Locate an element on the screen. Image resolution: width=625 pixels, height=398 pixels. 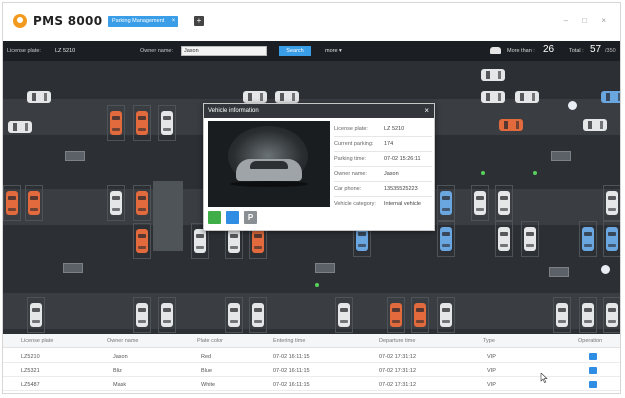
add-tab-button: + is located at coordinates (199, 21).